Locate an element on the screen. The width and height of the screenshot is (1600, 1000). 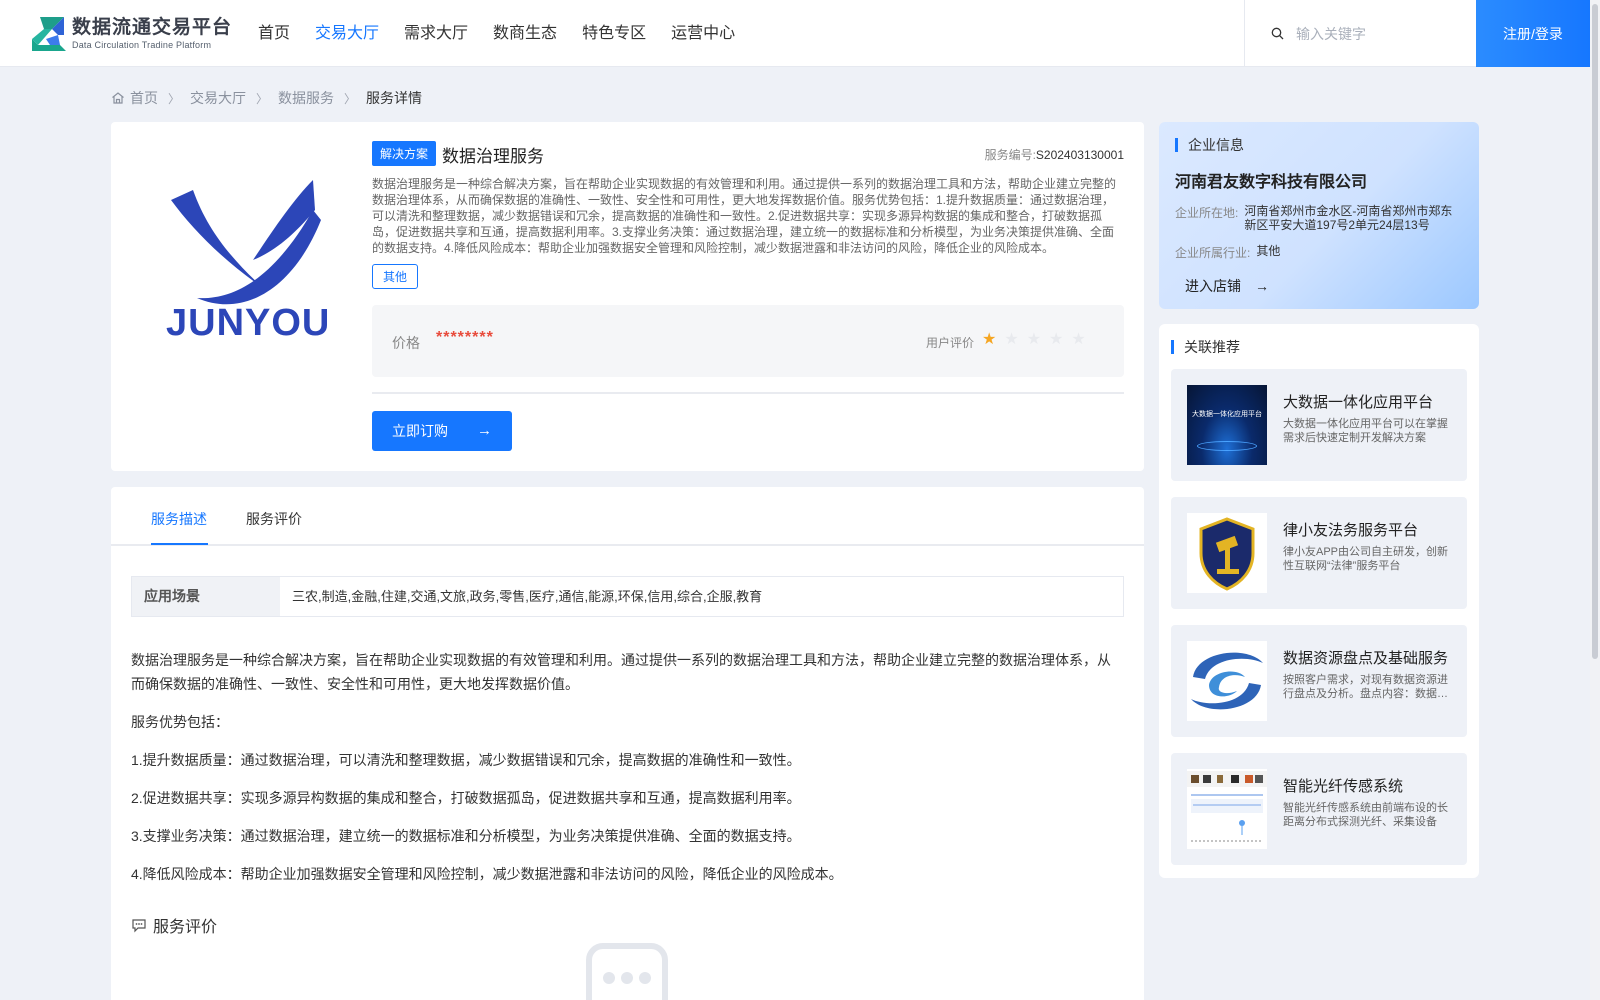
company-industry-row: 企业所属行业: 其他 is located at coordinates (1227, 252).